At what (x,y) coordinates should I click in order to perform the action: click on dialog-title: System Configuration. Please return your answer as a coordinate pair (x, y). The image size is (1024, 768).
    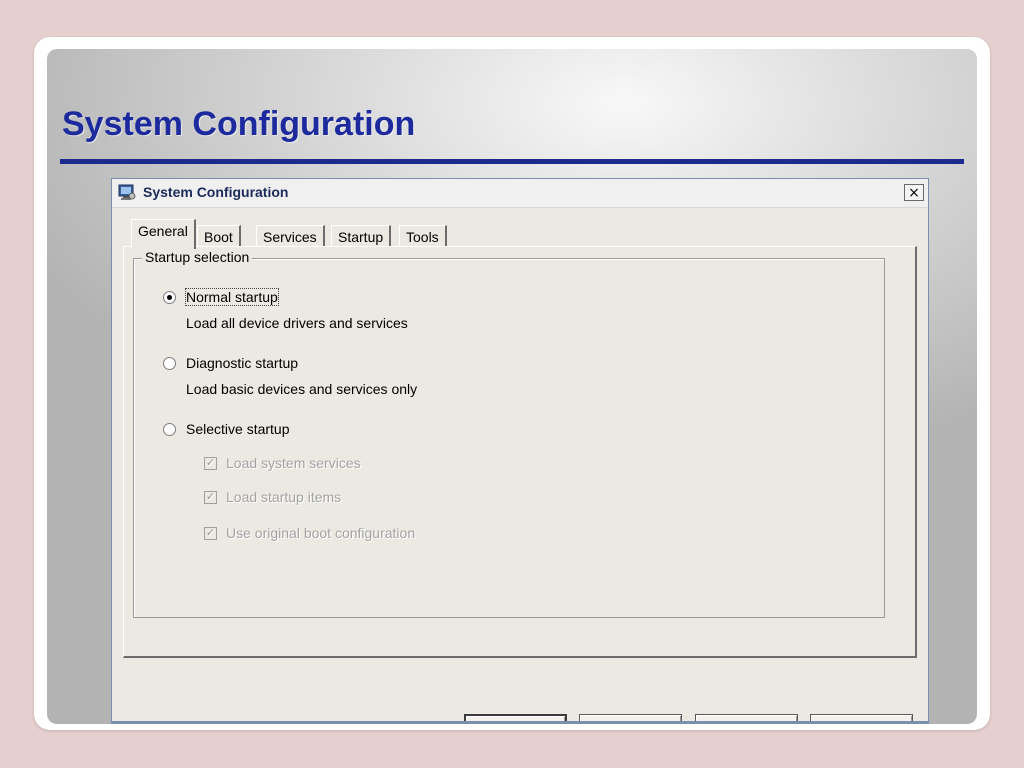
    Looking at the image, I should click on (216, 192).